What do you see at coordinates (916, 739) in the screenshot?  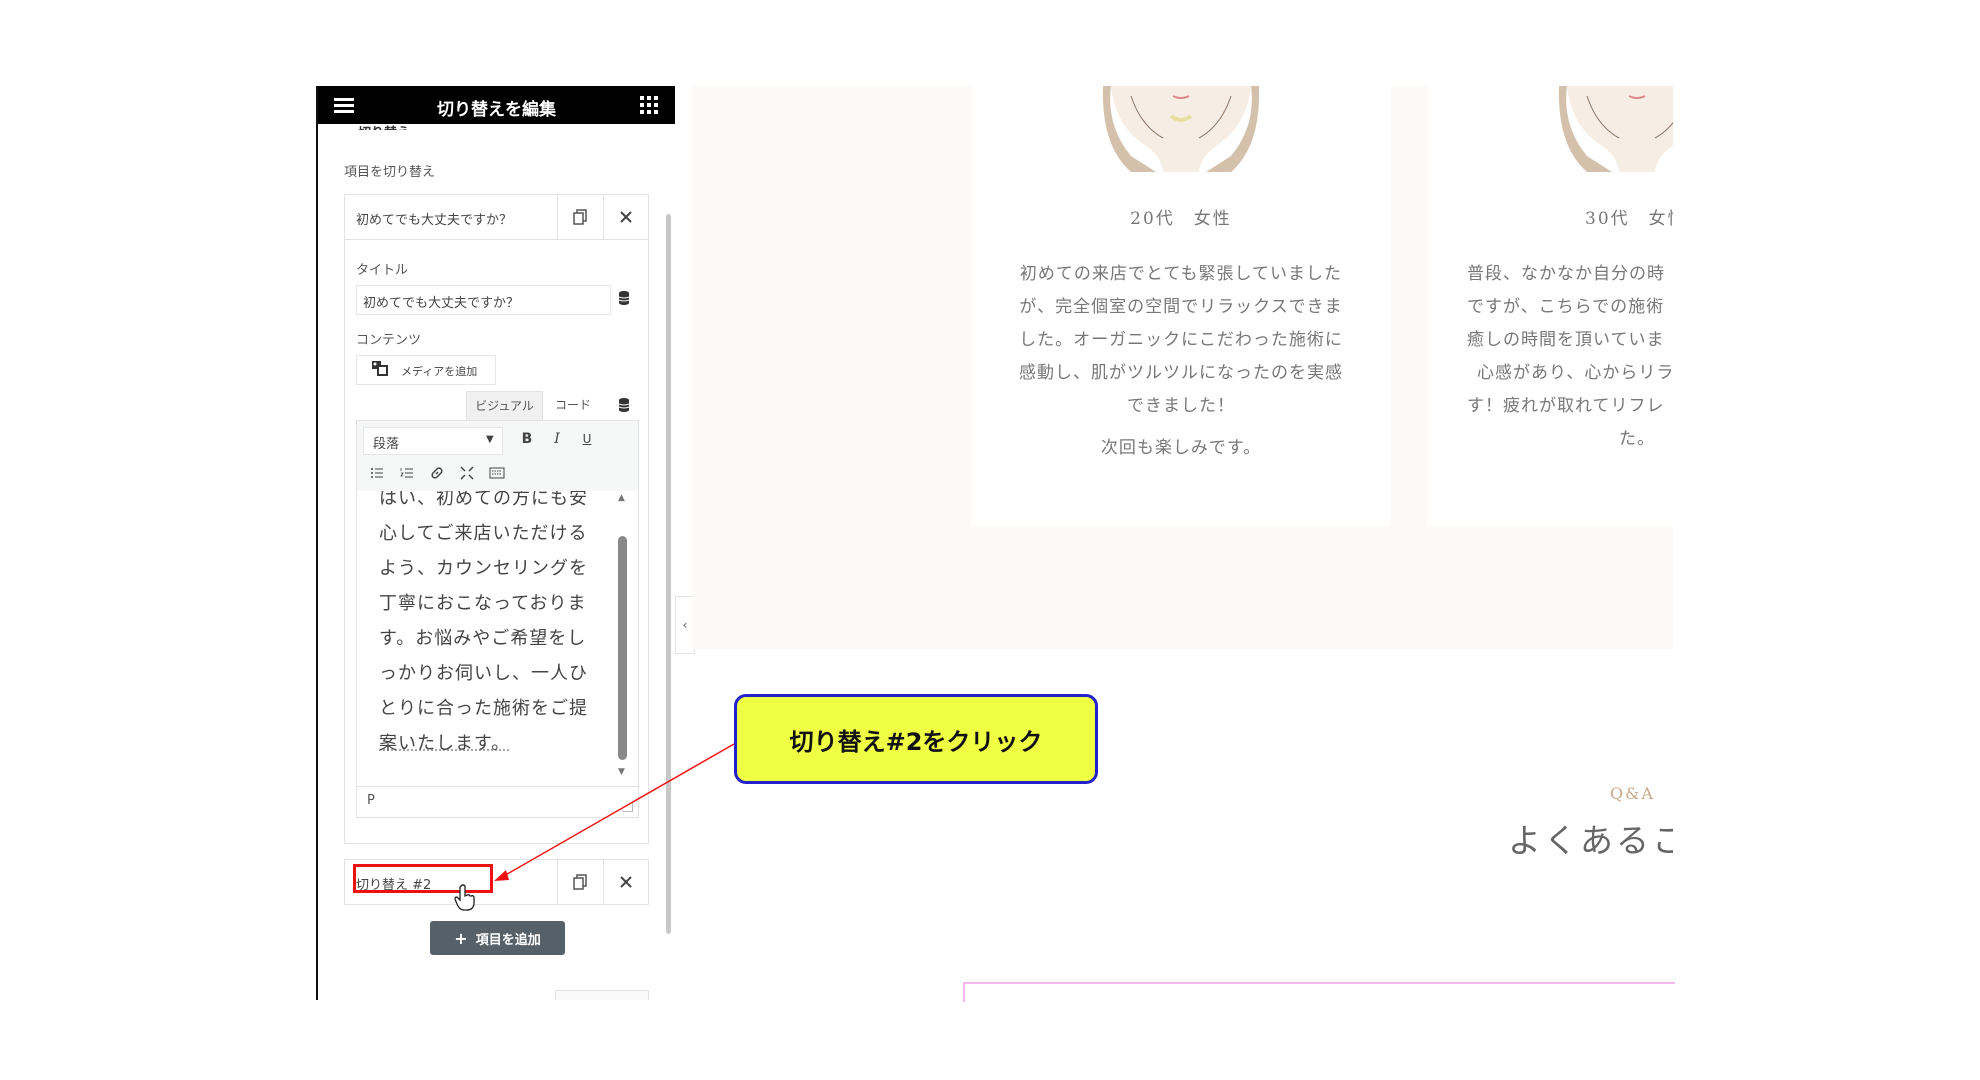 I see `callout-box: 切り替え#2をクリック` at bounding box center [916, 739].